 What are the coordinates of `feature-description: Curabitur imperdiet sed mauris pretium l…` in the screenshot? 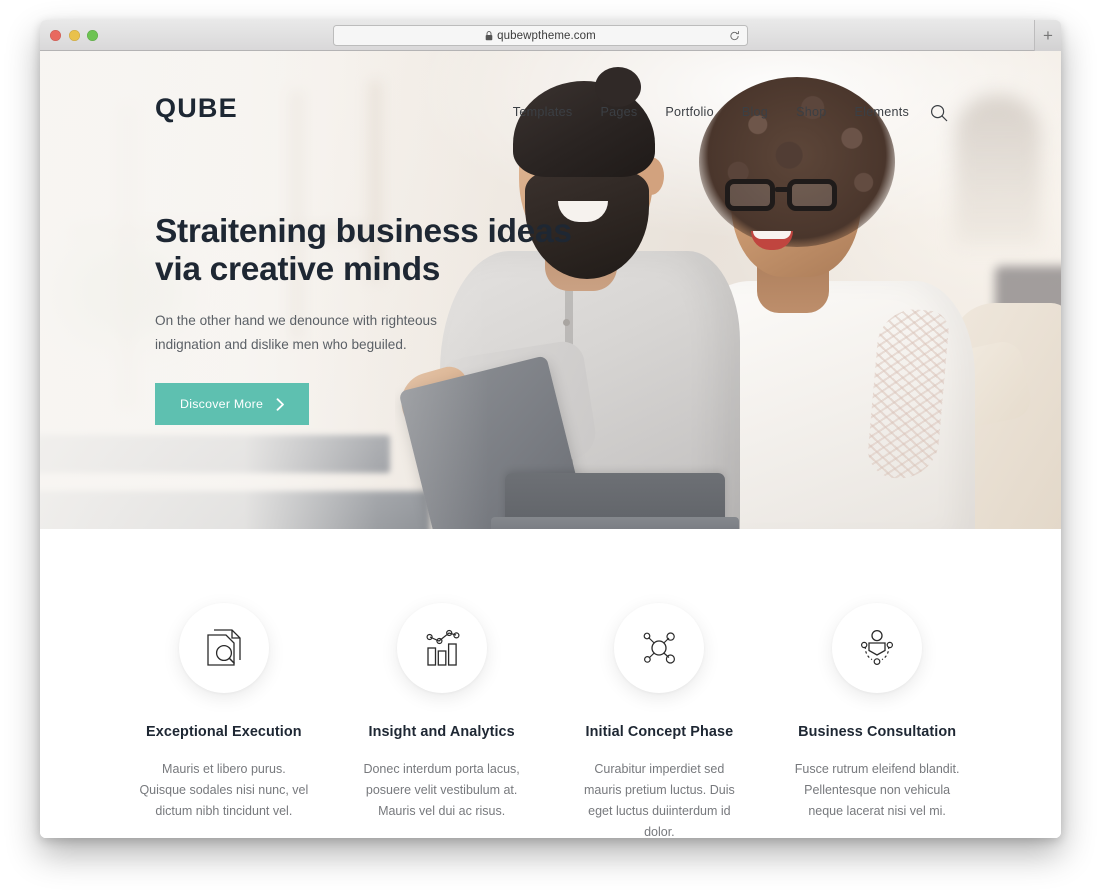 It's located at (659, 800).